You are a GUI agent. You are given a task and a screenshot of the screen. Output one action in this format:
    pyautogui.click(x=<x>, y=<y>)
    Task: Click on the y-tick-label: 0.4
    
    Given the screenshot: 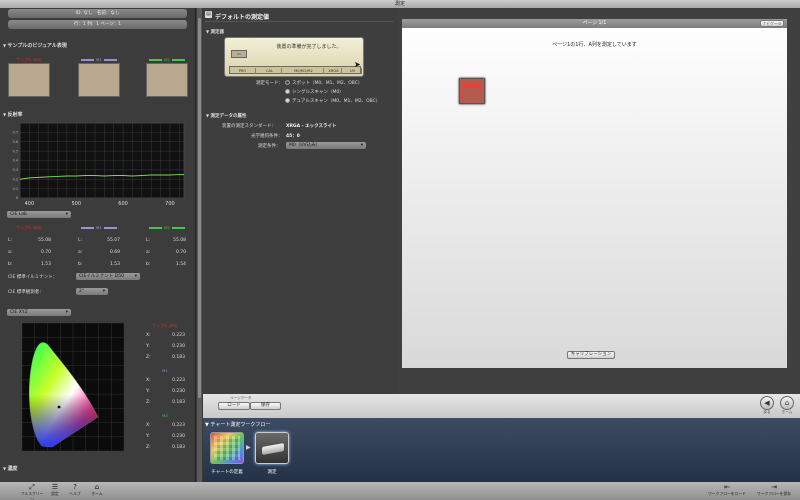 What is the action you would take?
    pyautogui.click(x=15, y=161)
    